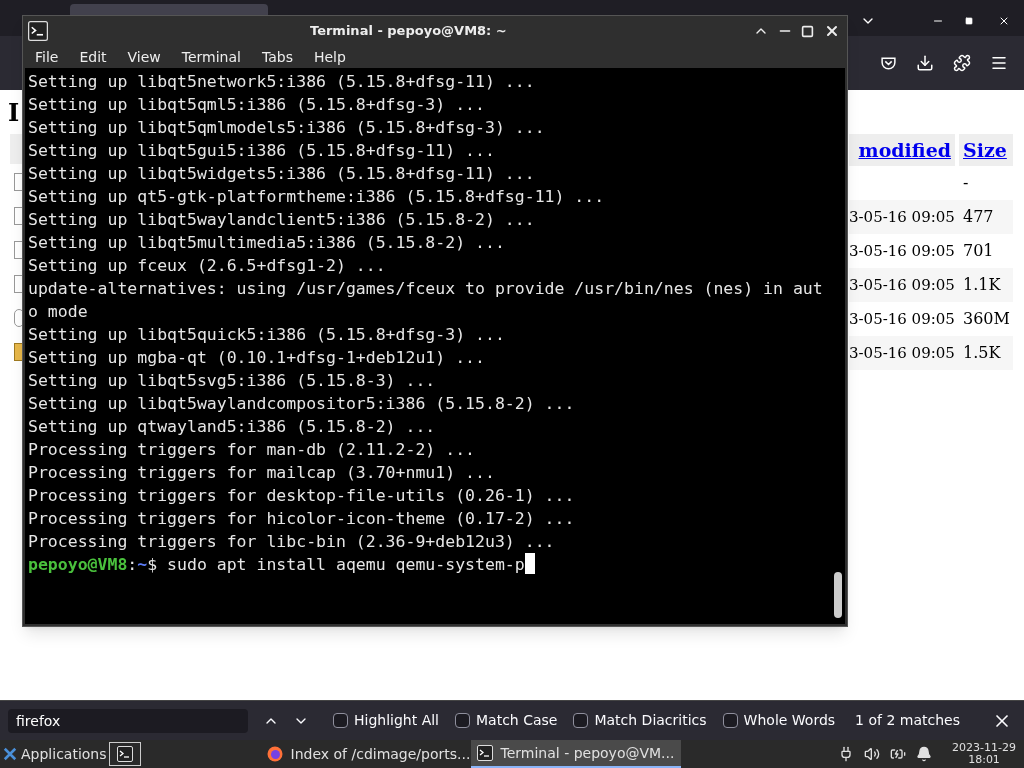 Image resolution: width=1024 pixels, height=768 pixels. Describe the element at coordinates (47, 57) in the screenshot. I see `menu-item: File` at that location.